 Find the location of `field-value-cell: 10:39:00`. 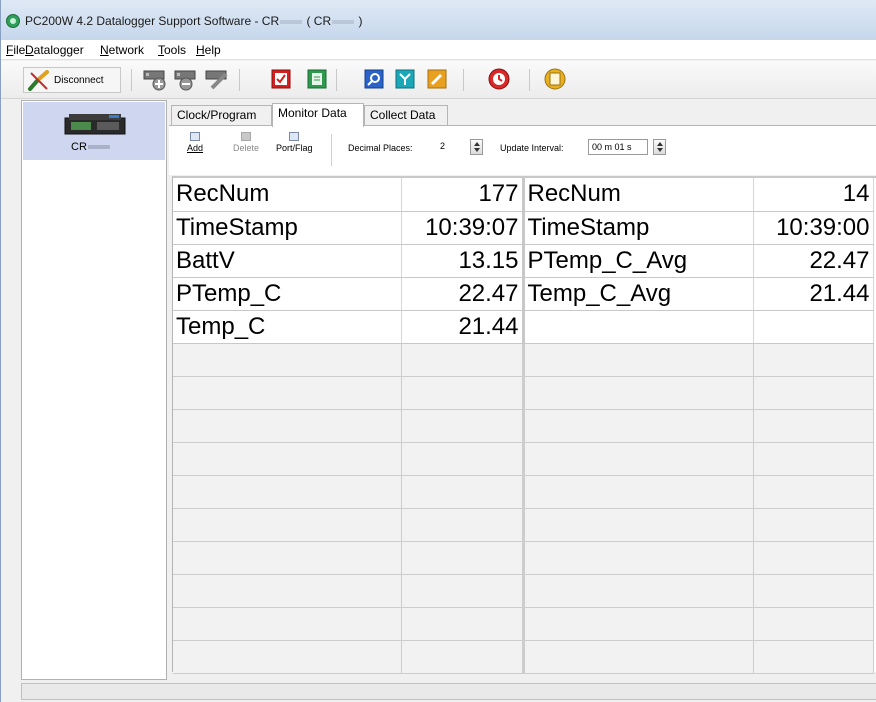

field-value-cell: 10:39:00 is located at coordinates (813, 228).